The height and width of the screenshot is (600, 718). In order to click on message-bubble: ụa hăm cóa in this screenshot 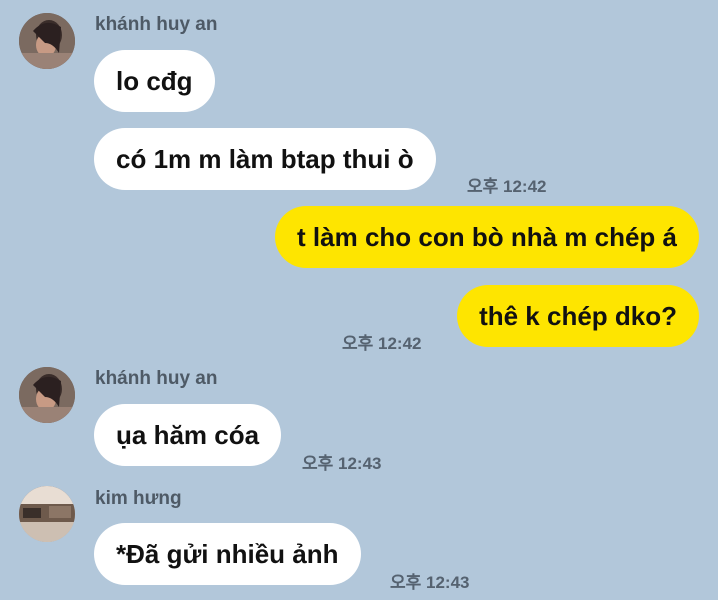, I will do `click(188, 435)`.